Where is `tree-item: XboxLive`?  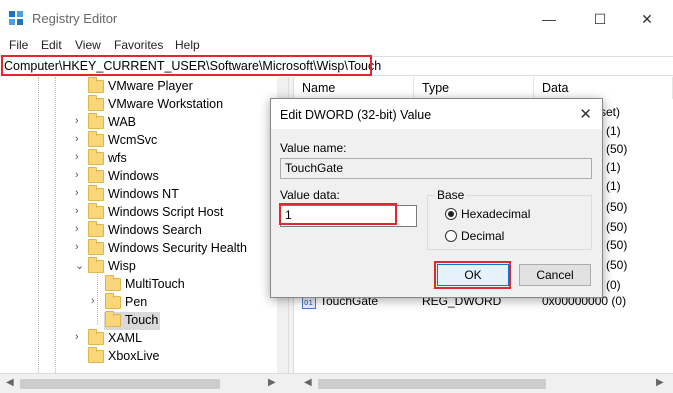
tree-item: XboxLive is located at coordinates (144, 356).